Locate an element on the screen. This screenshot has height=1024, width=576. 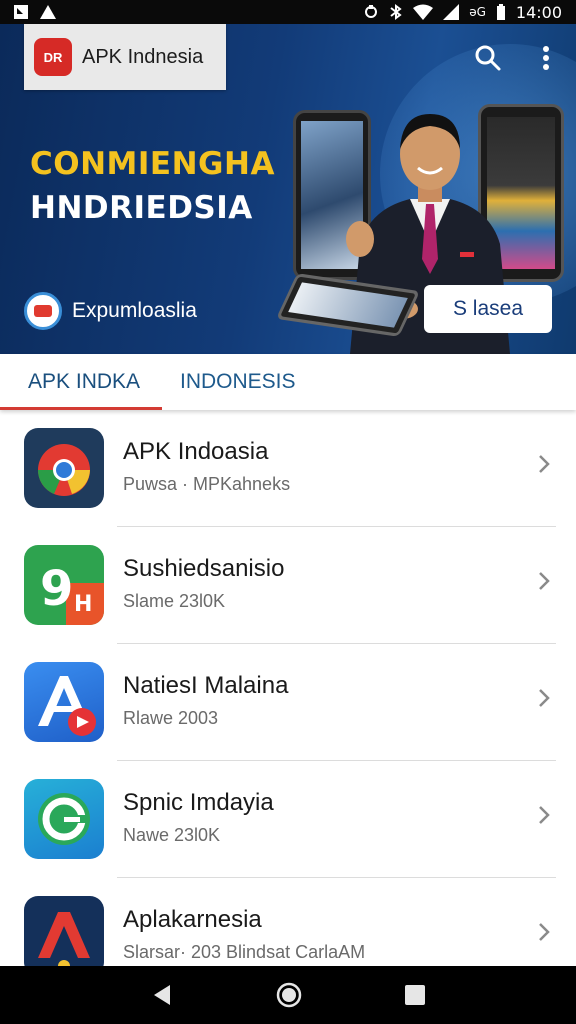
search-button is located at coordinates (488, 58).